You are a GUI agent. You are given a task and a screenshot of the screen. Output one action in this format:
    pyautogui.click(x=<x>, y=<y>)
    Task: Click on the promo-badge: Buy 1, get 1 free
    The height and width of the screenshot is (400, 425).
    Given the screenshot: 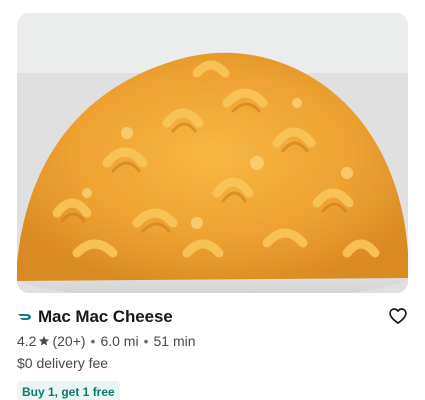 What is the action you would take?
    pyautogui.click(x=68, y=390)
    